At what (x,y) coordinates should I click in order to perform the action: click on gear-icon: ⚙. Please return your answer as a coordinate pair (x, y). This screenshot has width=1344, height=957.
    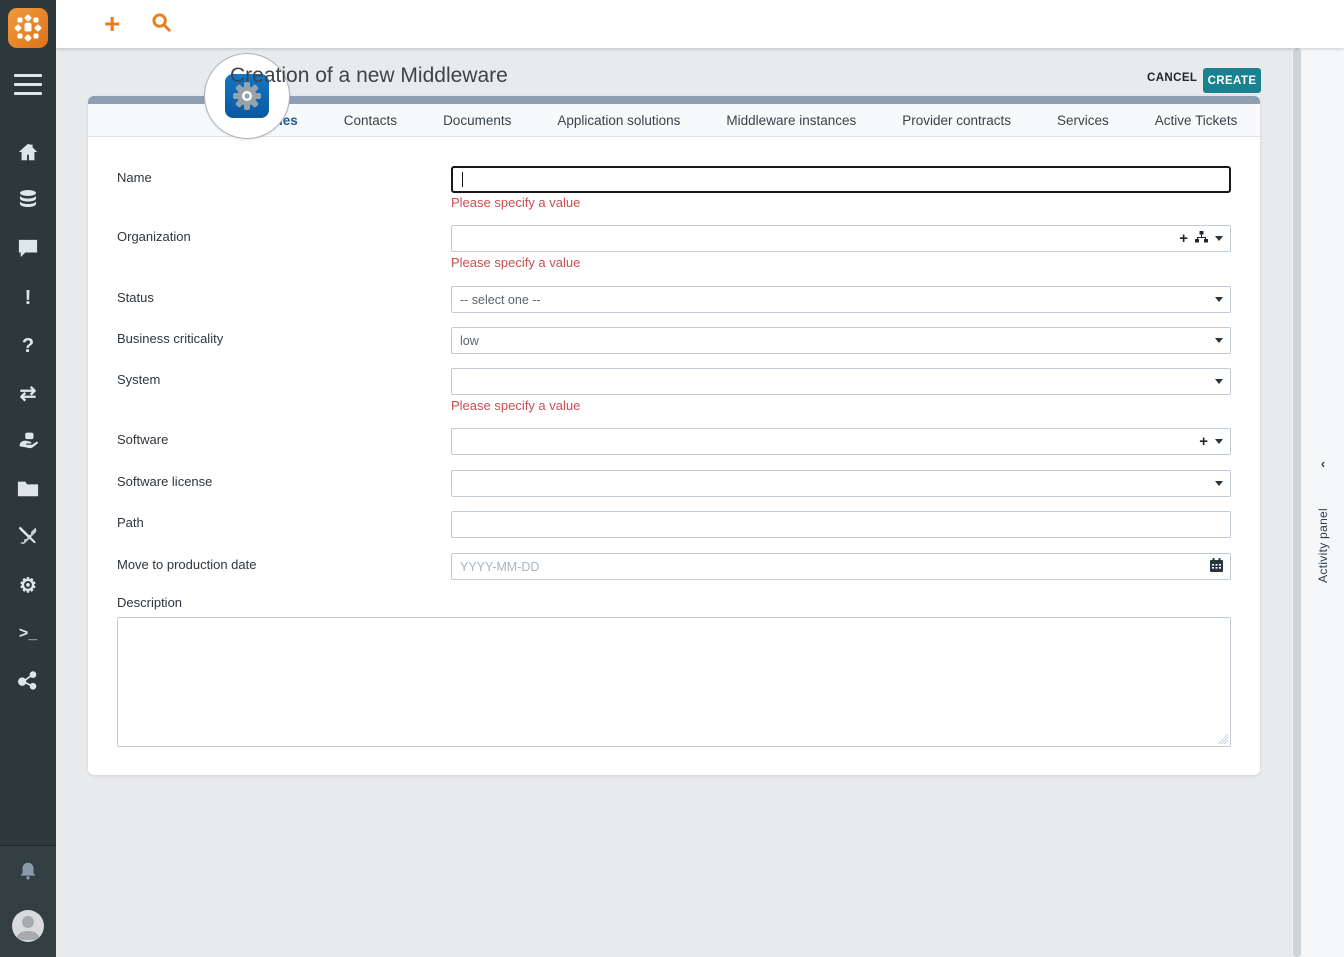
    Looking at the image, I should click on (28, 586).